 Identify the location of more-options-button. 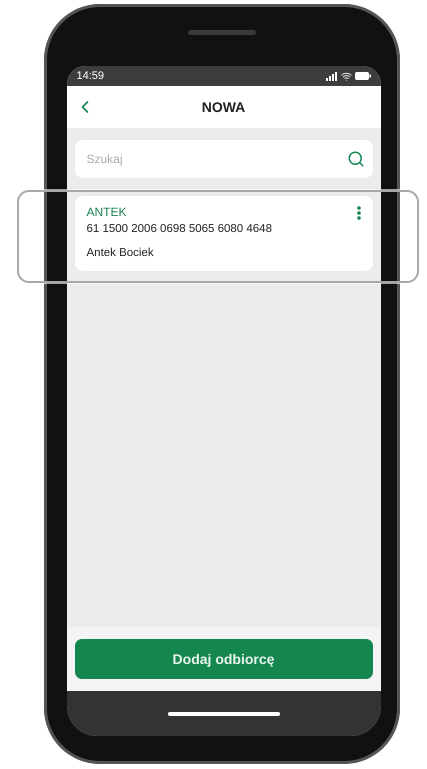
(358, 213).